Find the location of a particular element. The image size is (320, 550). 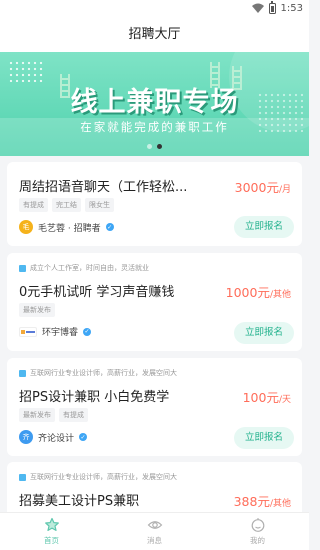

company-name: 齐论设计 is located at coordinates (56, 438).